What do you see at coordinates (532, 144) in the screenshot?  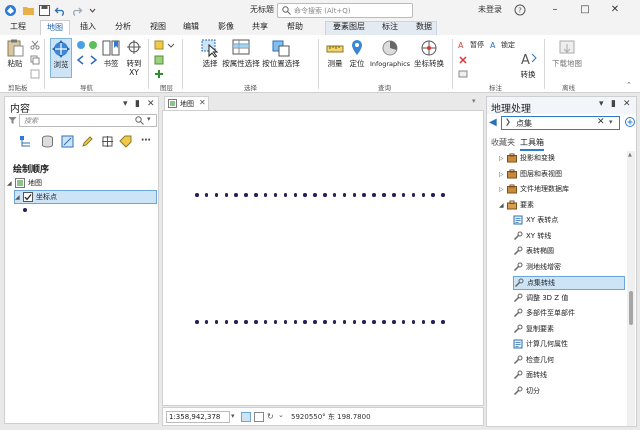 I see `tab-toolboxes: 工具箱` at bounding box center [532, 144].